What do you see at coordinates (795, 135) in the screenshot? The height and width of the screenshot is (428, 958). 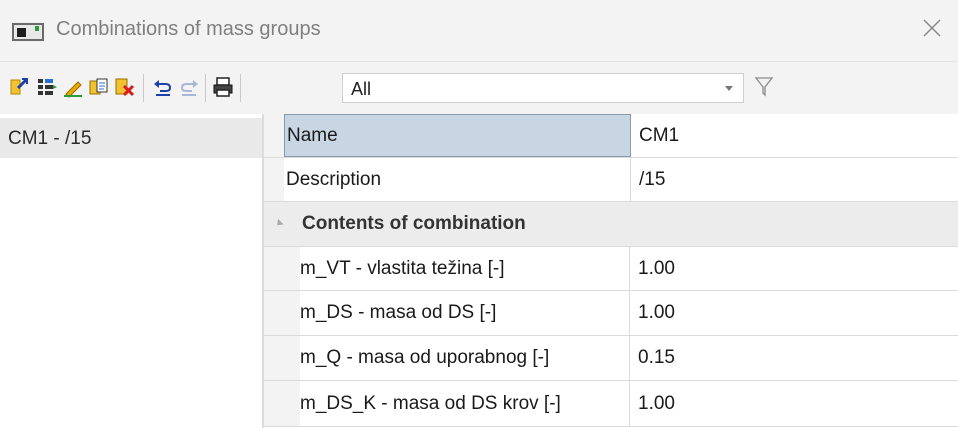 I see `property-value-cell: CM1` at bounding box center [795, 135].